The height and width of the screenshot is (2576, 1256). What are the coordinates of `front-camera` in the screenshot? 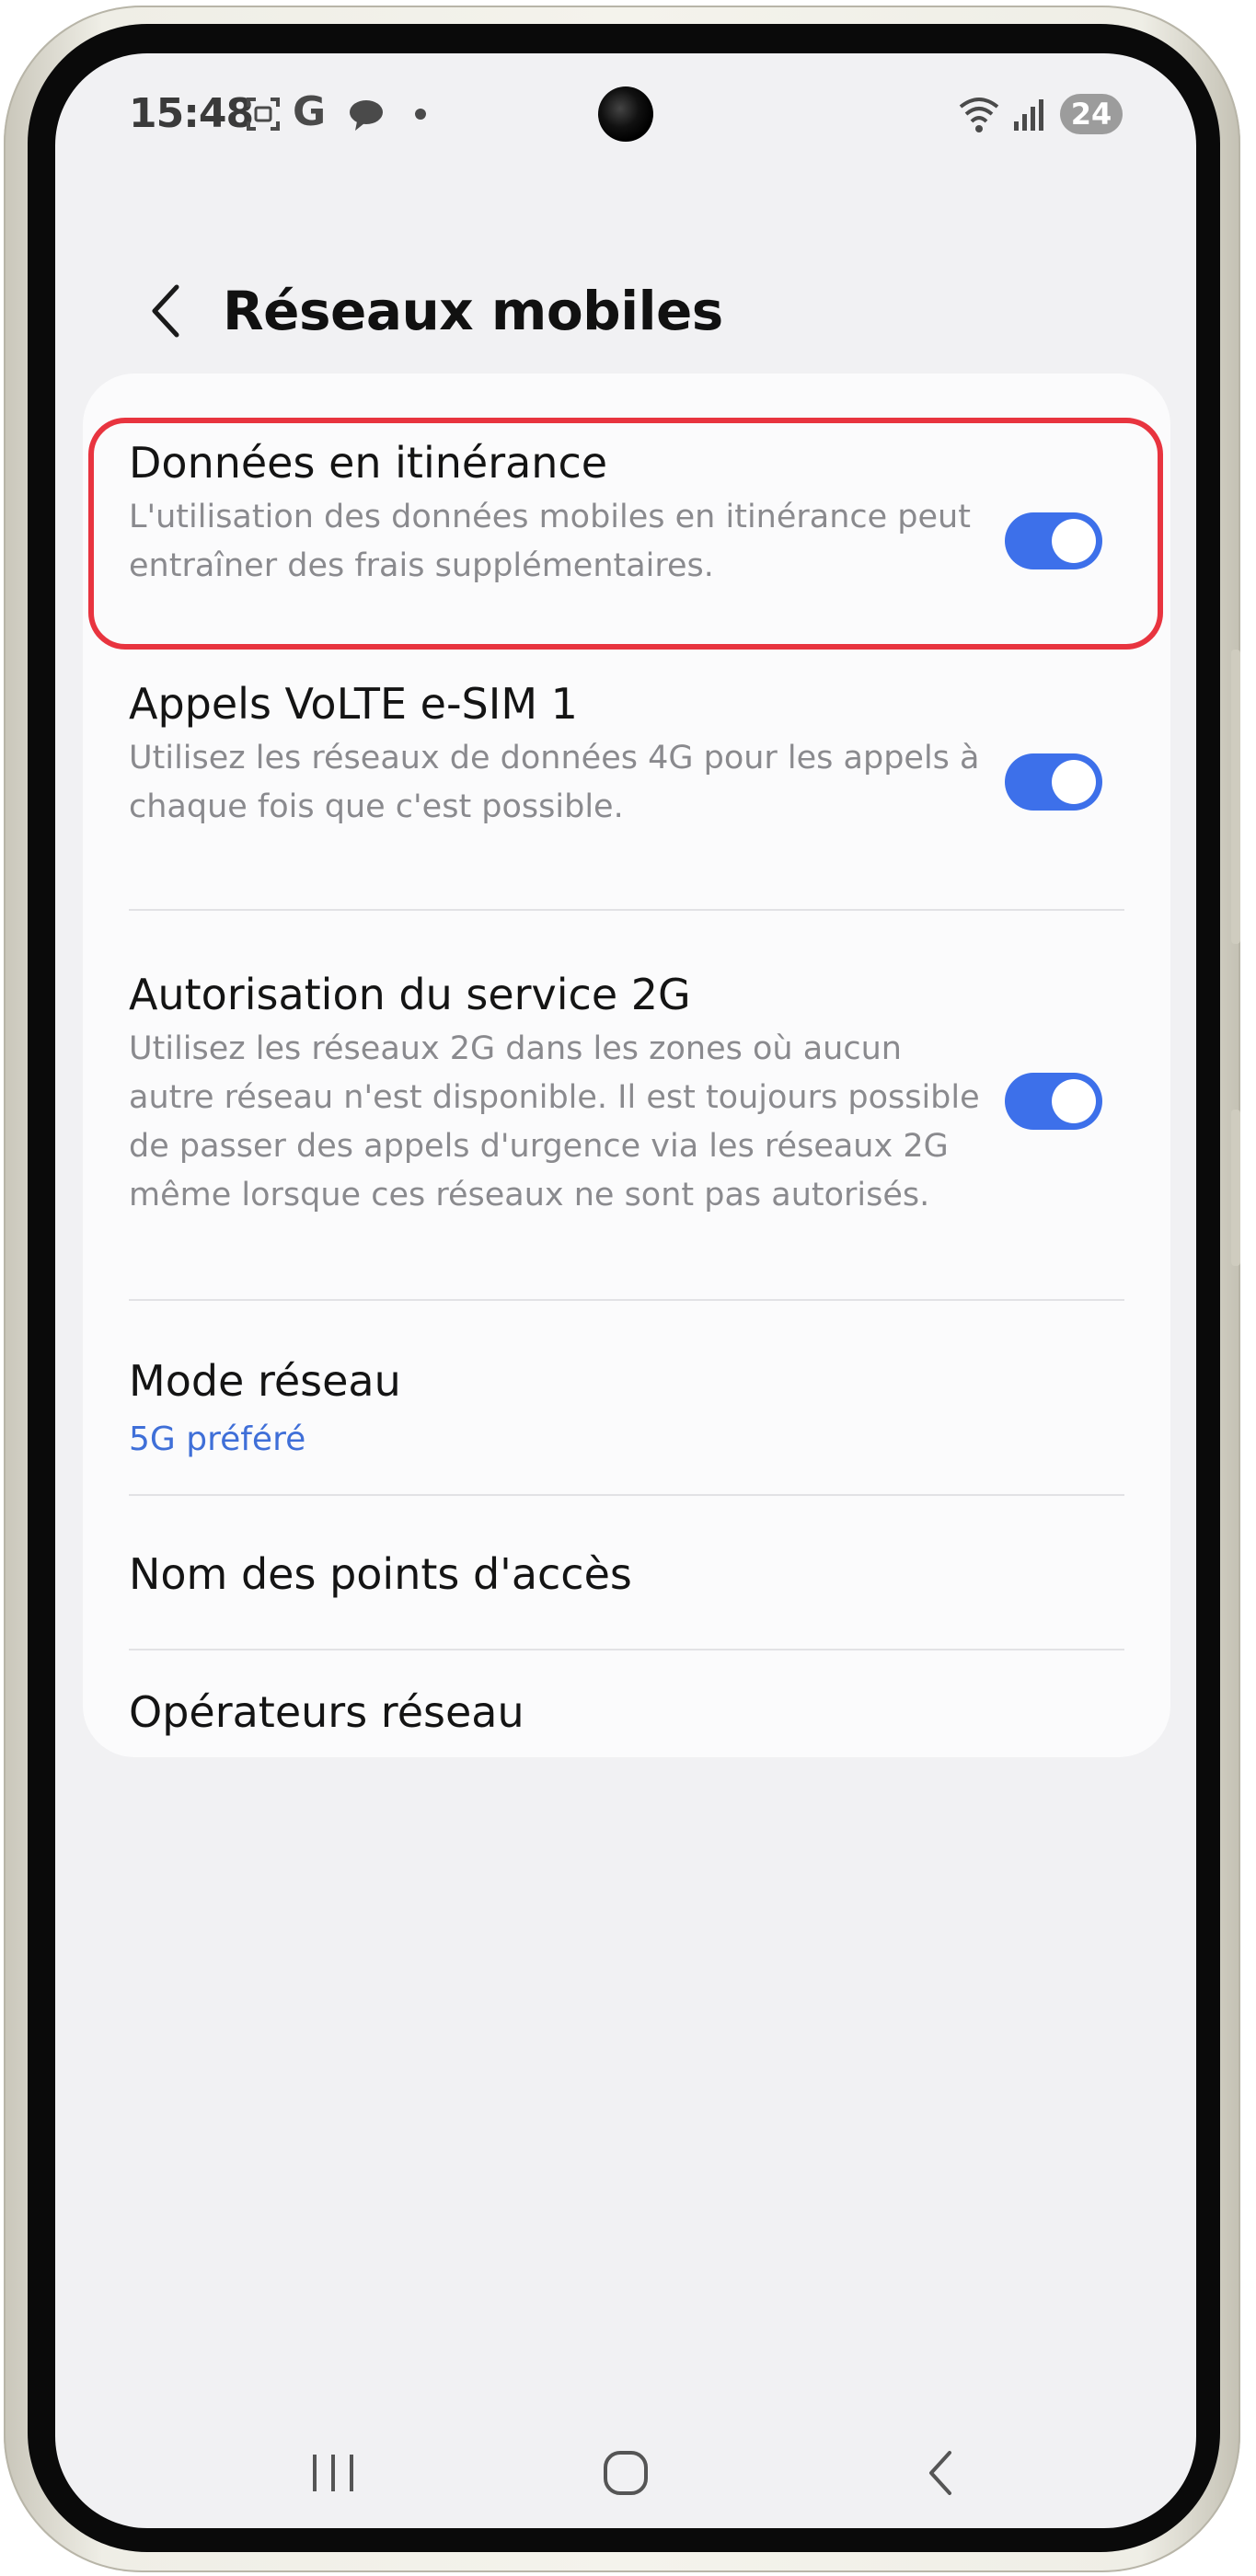 It's located at (625, 114).